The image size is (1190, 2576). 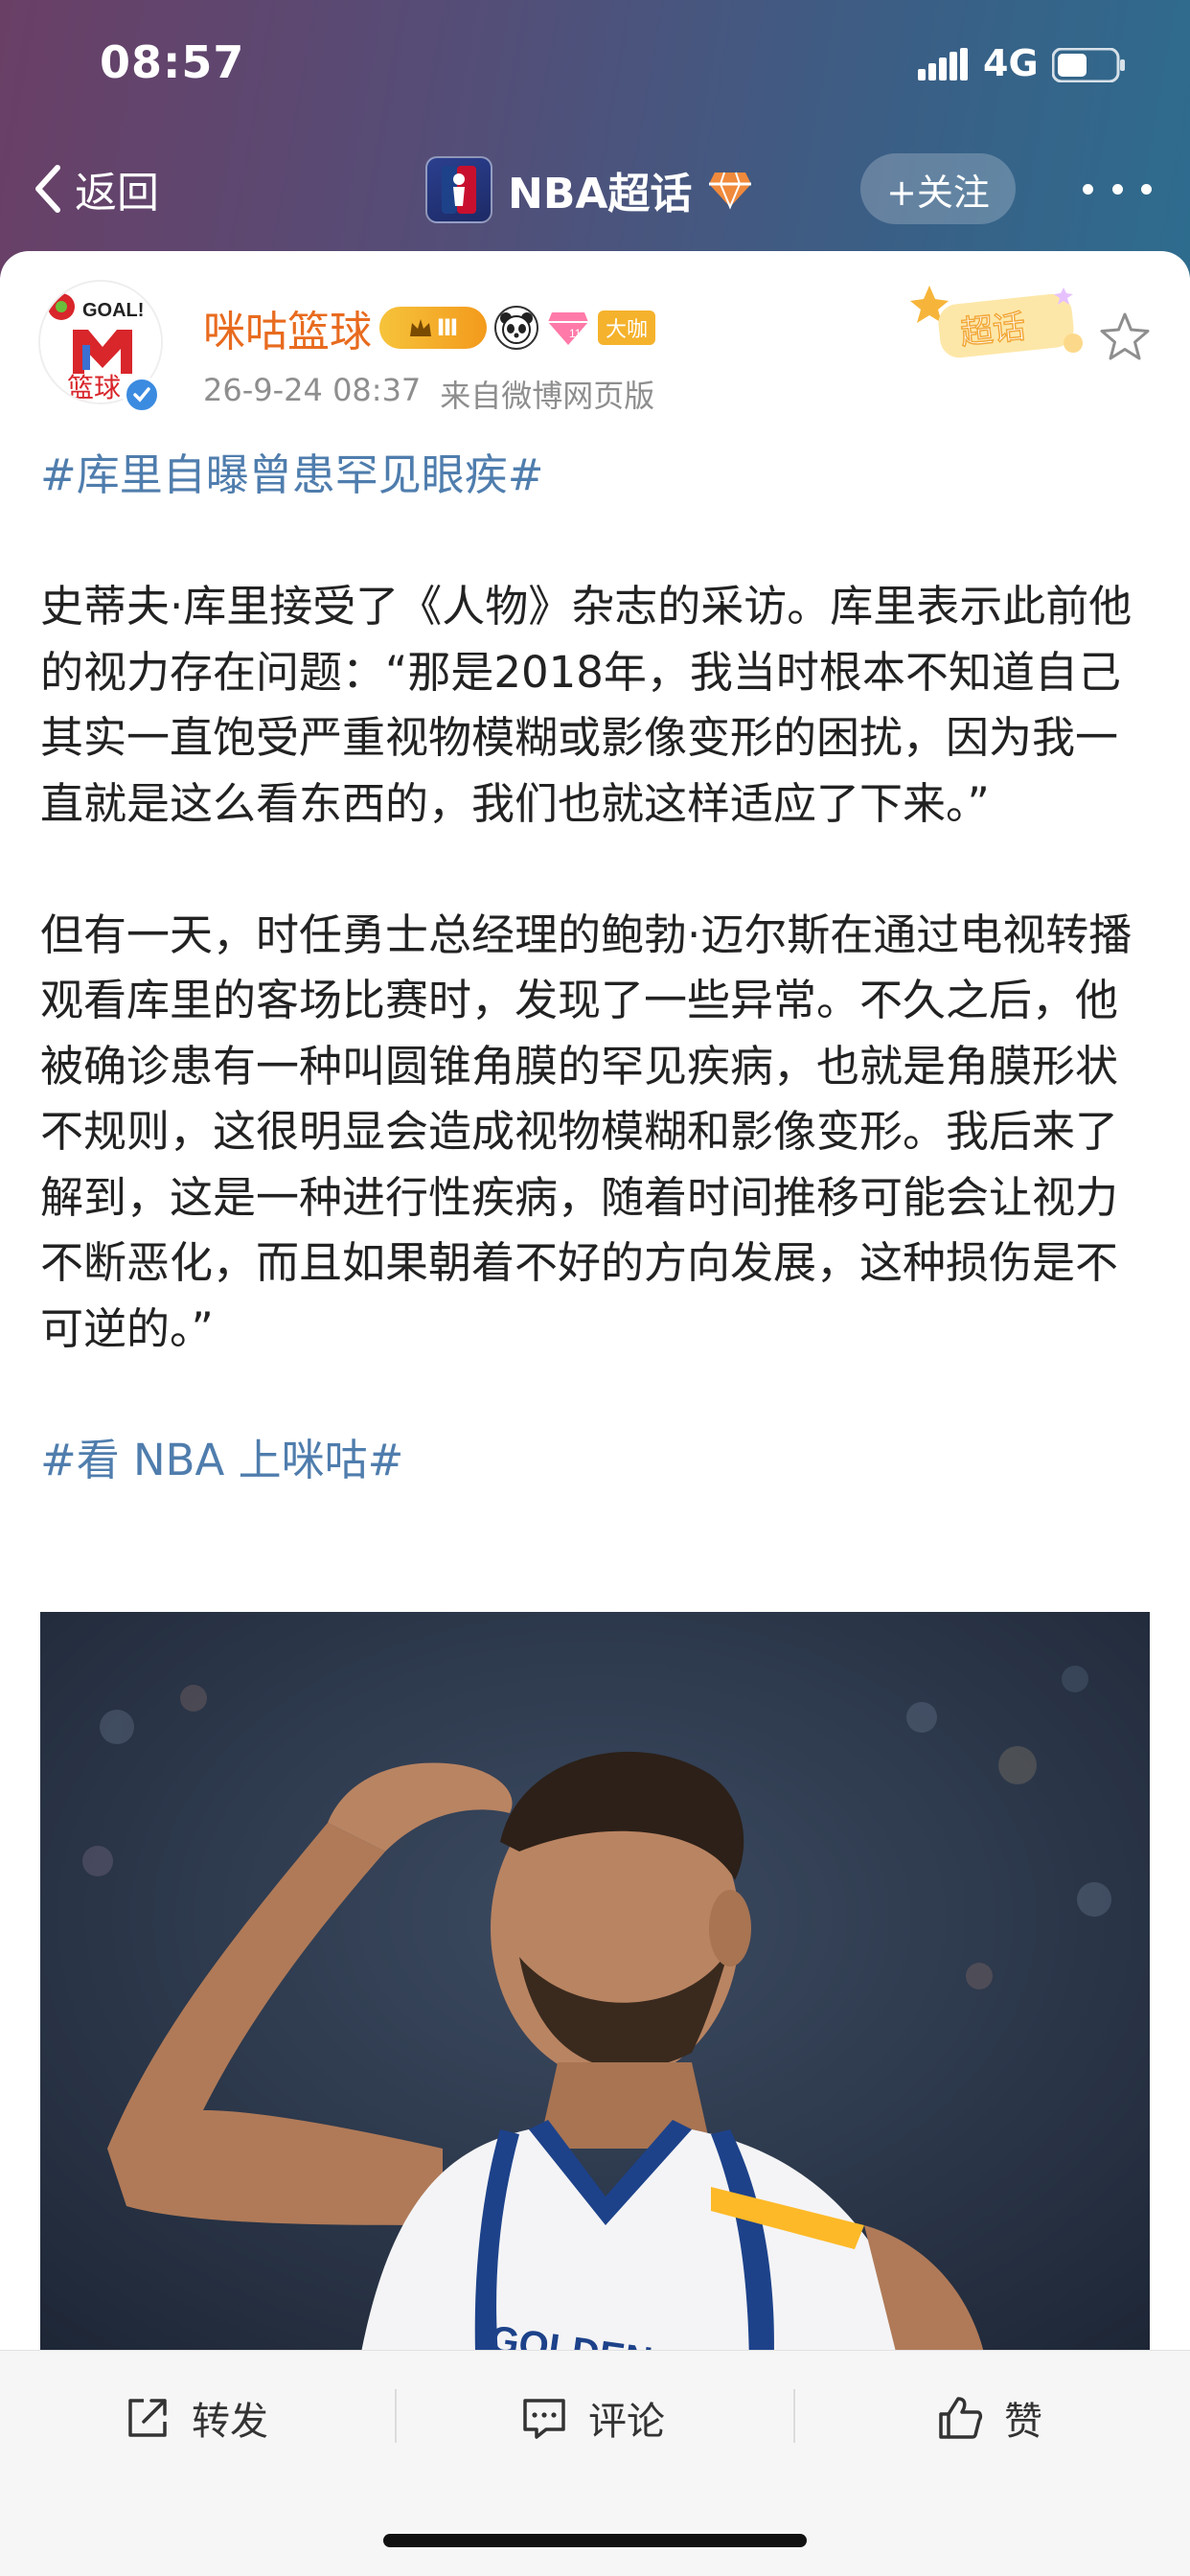 What do you see at coordinates (117, 193) in the screenshot?
I see `back-label: 返回` at bounding box center [117, 193].